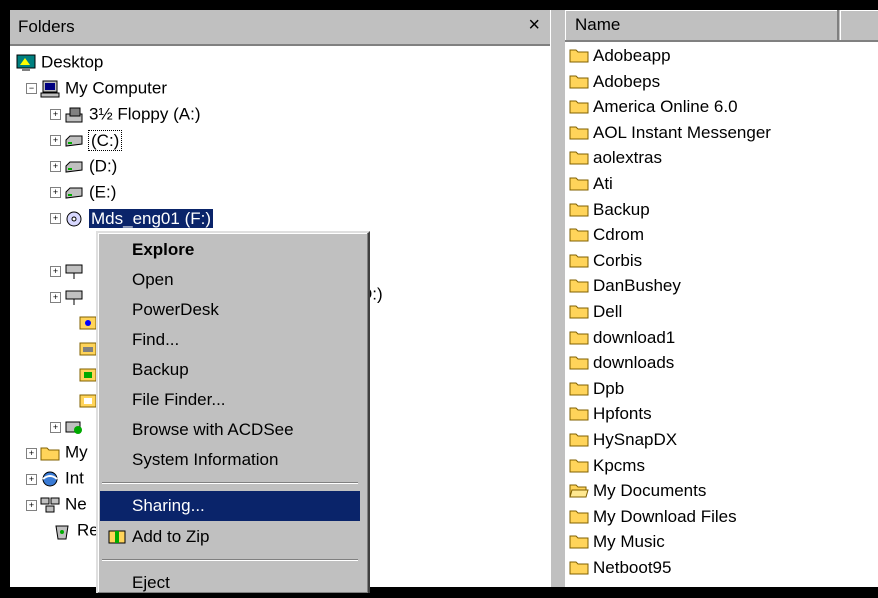 The height and width of the screenshot is (598, 878). Describe the element at coordinates (230, 250) in the screenshot. I see `menu-item-explore: Explore` at that location.